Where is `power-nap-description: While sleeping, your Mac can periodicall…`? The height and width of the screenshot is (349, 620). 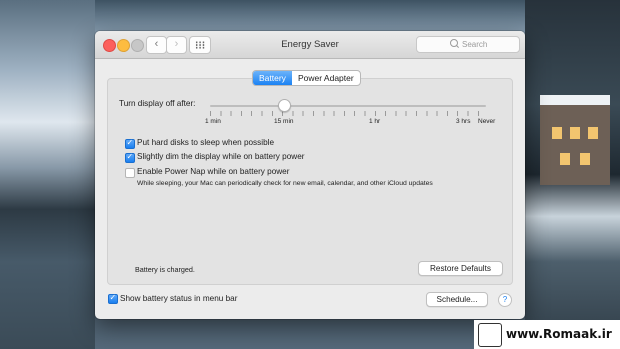 power-nap-description: While sleeping, your Mac can periodicall… is located at coordinates (285, 183).